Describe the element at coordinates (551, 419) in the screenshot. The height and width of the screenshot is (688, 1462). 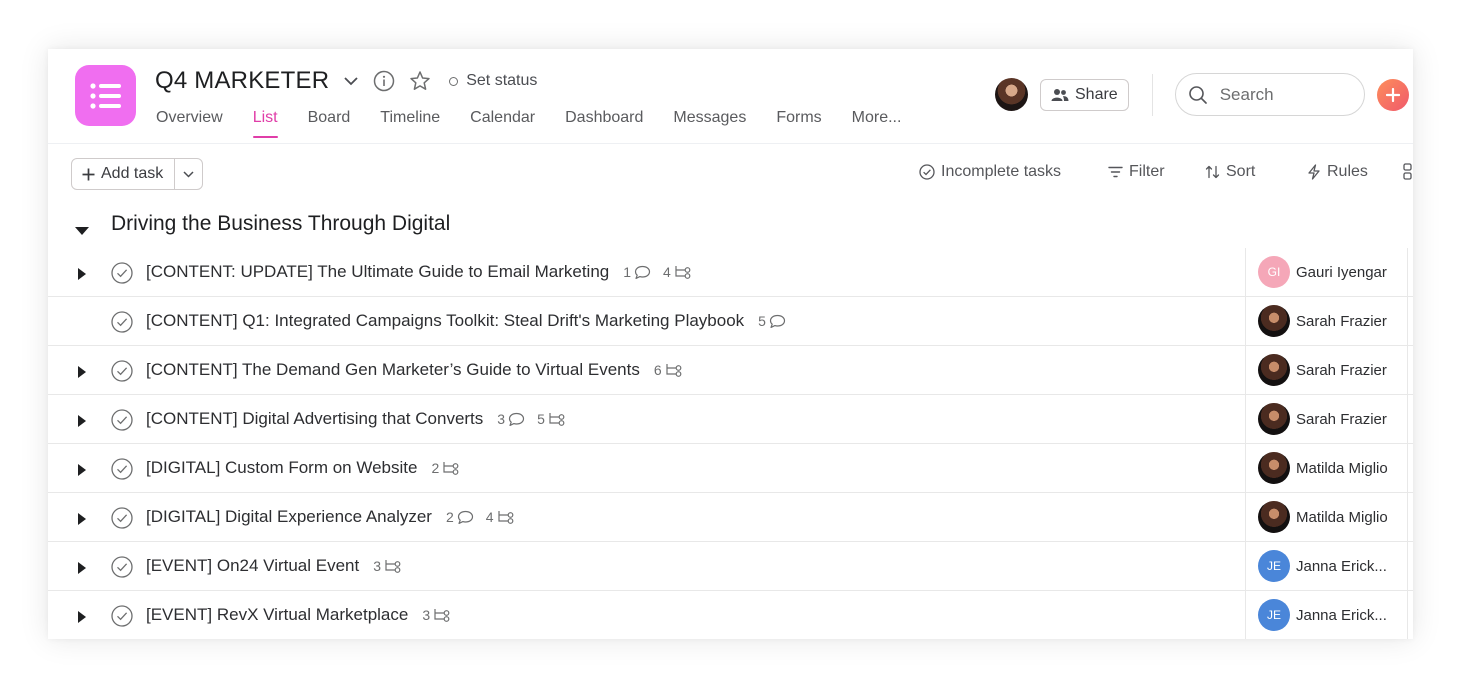
I see `subtask-count: 5` at that location.